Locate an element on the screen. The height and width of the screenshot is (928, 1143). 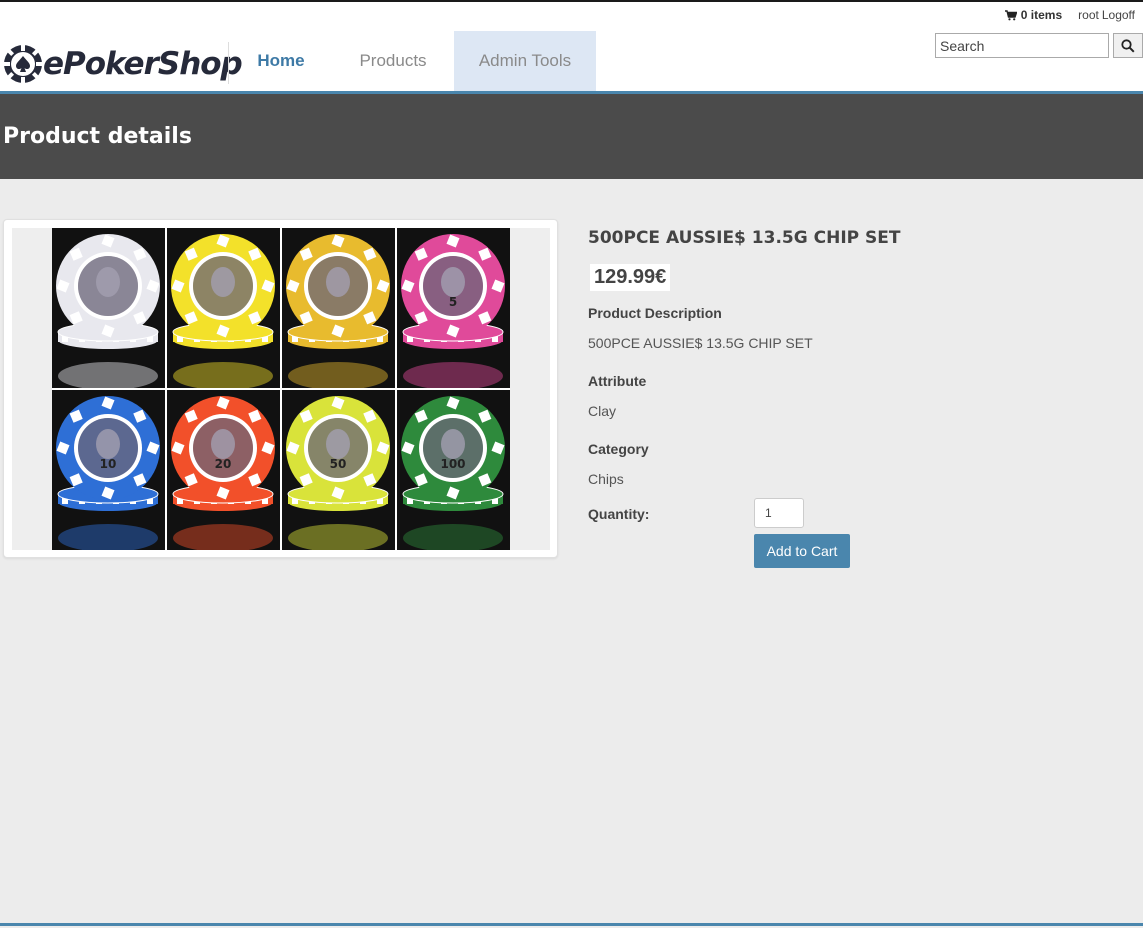
footer-accent-line is located at coordinates (571, 924).